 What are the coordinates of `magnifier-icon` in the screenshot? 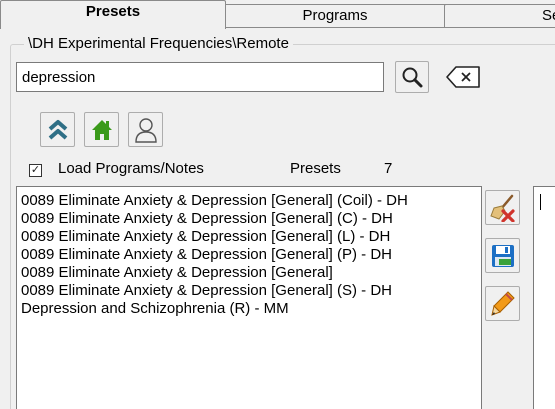 It's located at (412, 77).